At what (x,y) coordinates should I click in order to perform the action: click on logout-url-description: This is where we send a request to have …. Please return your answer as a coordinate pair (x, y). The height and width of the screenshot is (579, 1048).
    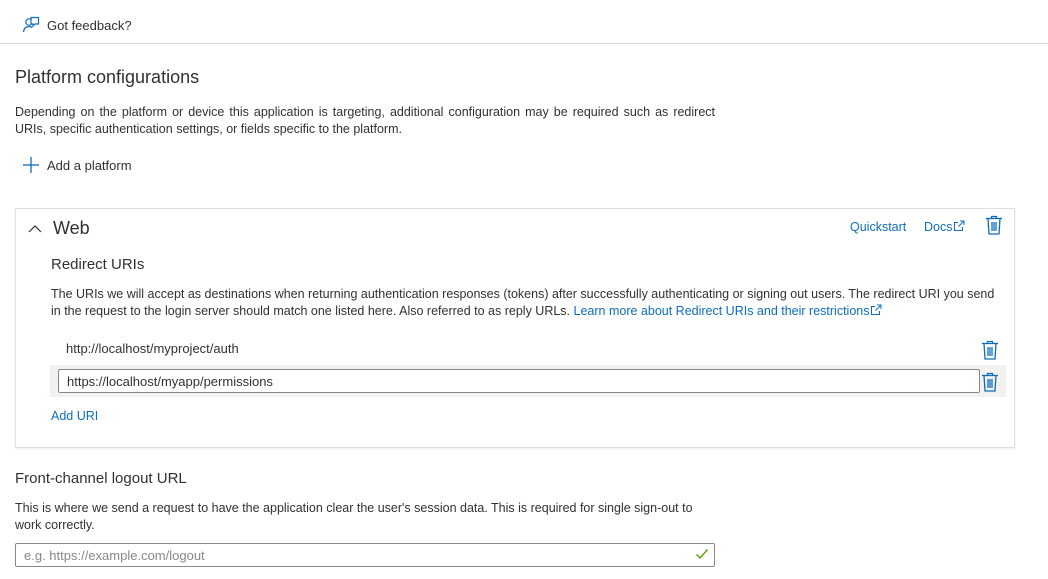
    Looking at the image, I should click on (354, 516).